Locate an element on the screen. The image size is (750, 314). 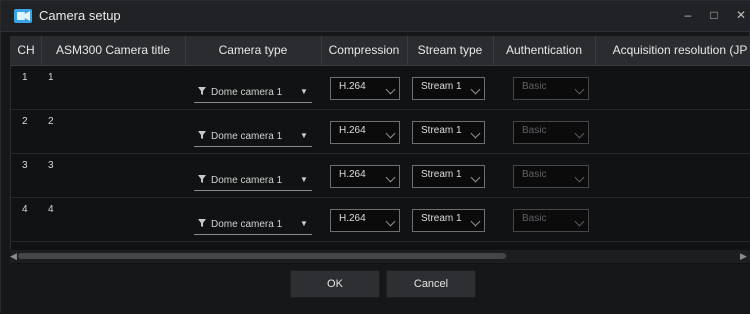
table-row: 2 2 Dome camera 1 ▼ H.264 Stream 1 Basic is located at coordinates (380, 132).